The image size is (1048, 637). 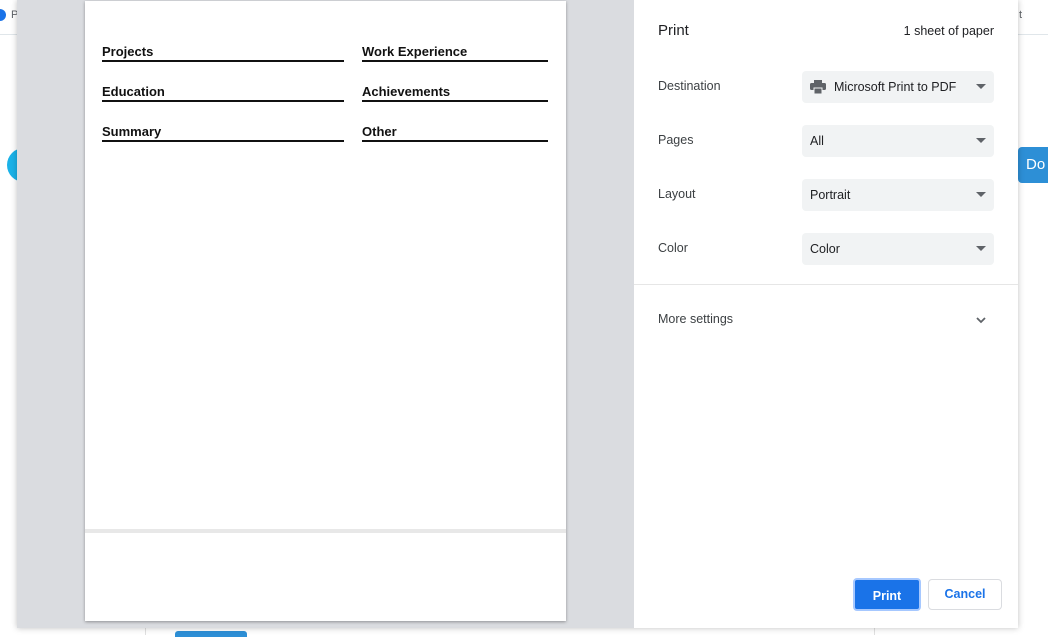 I want to click on layout-value: Portrait, so click(x=830, y=195).